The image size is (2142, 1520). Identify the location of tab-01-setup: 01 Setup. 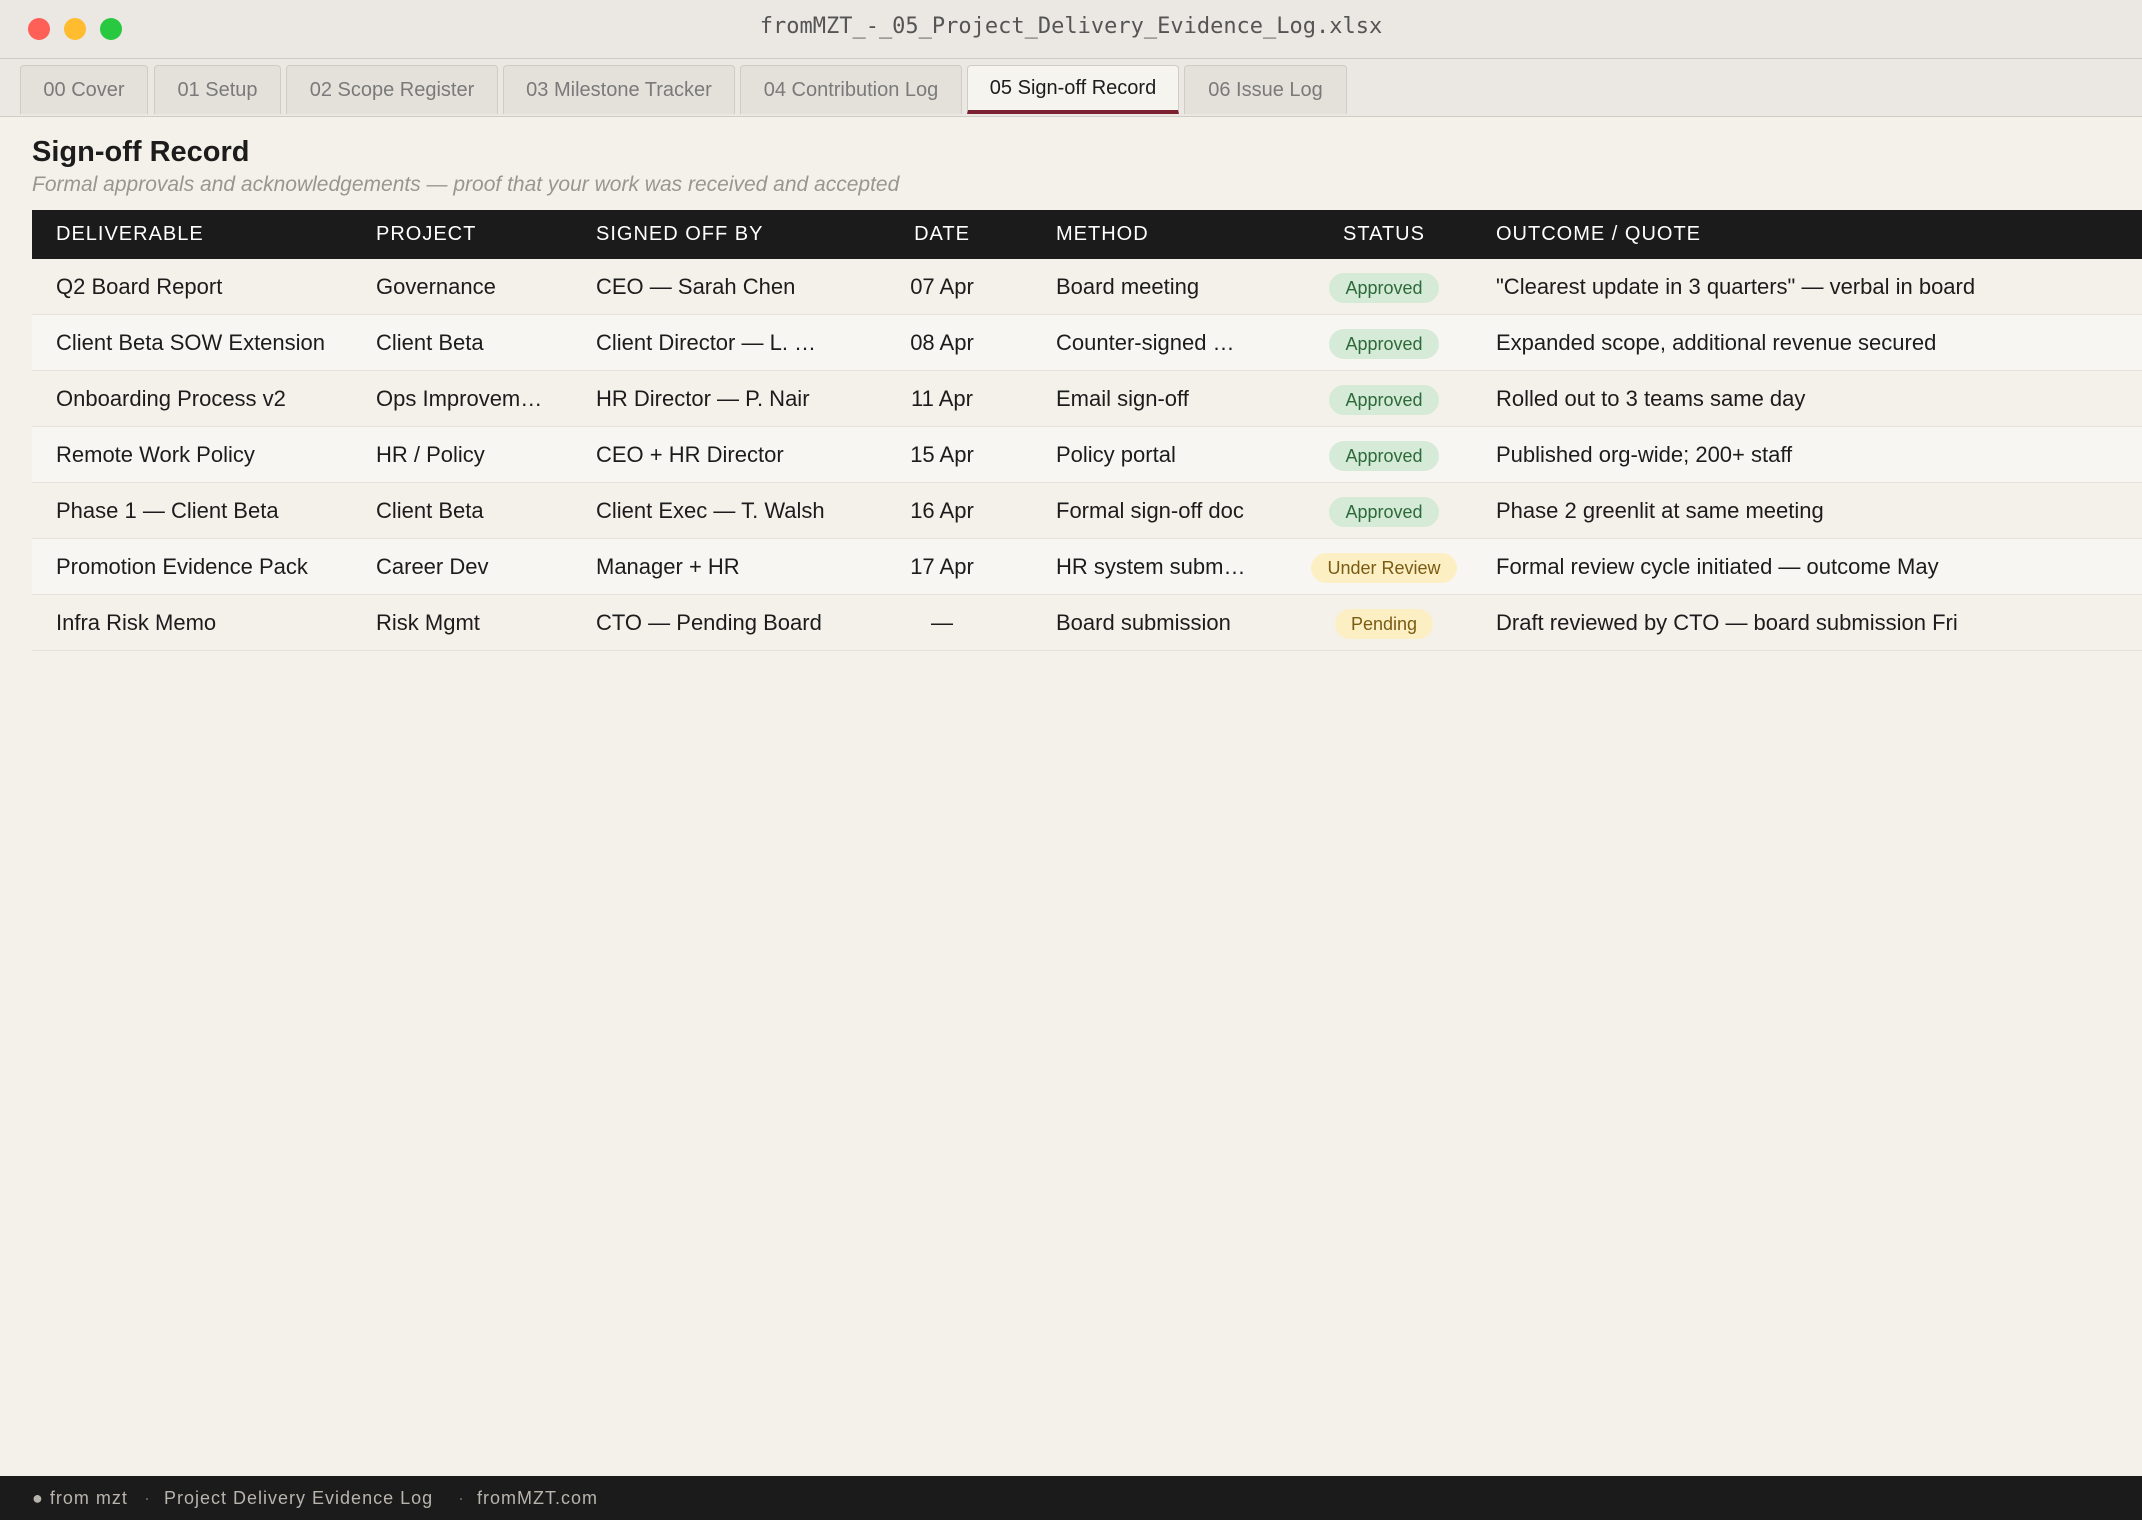
(217, 89).